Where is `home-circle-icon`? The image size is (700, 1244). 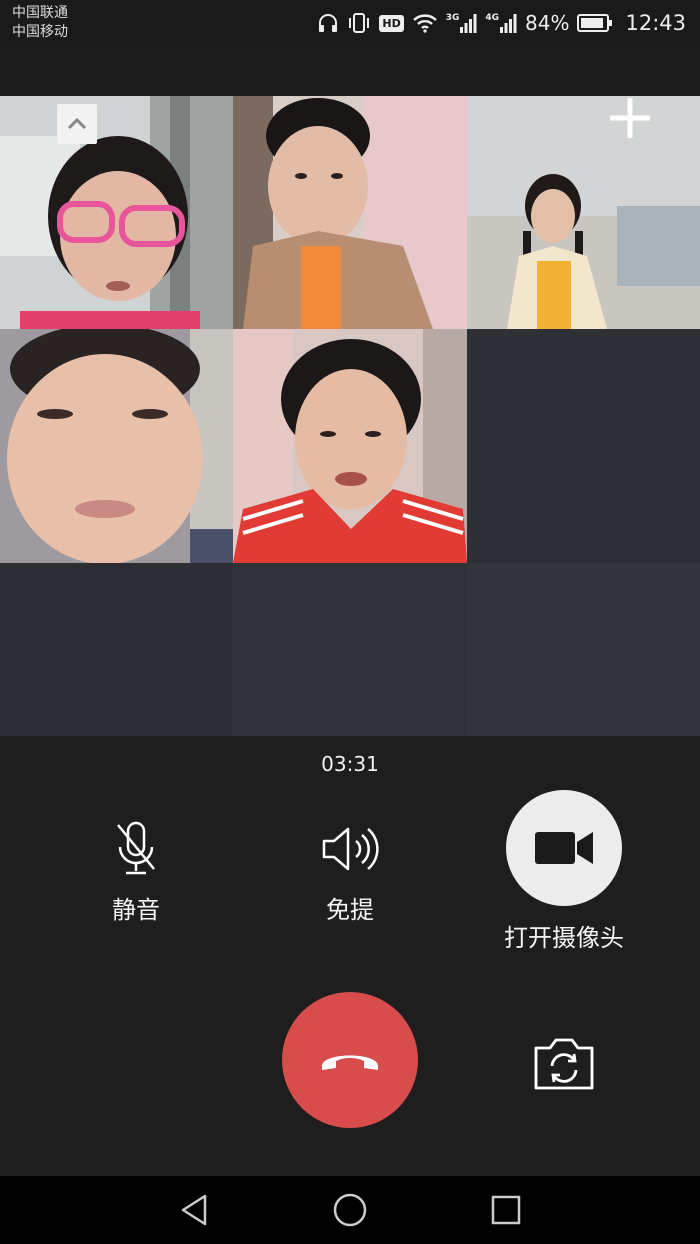
home-circle-icon is located at coordinates (350, 1210).